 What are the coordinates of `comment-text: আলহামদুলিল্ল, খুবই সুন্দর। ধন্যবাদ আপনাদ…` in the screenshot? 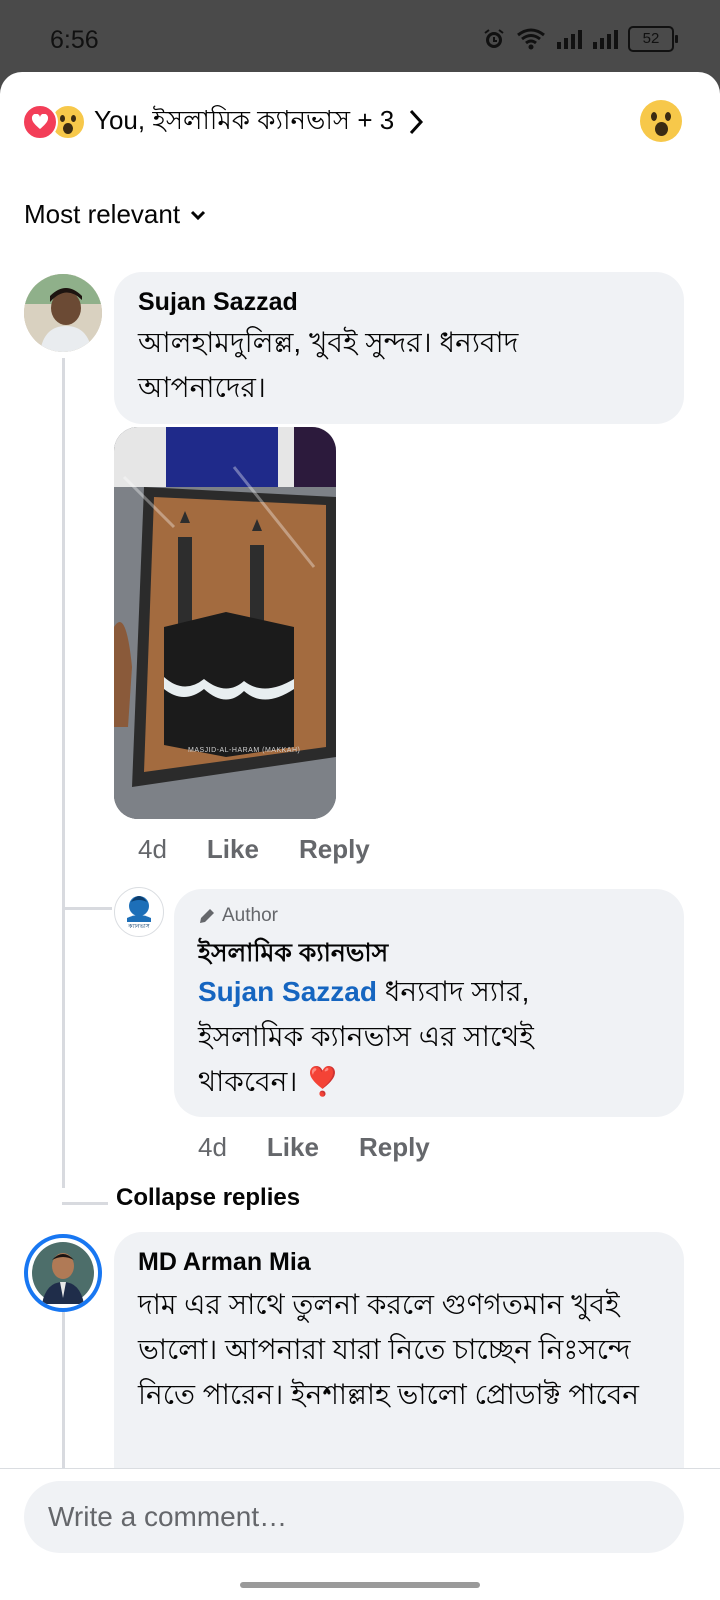 It's located at (328, 365).